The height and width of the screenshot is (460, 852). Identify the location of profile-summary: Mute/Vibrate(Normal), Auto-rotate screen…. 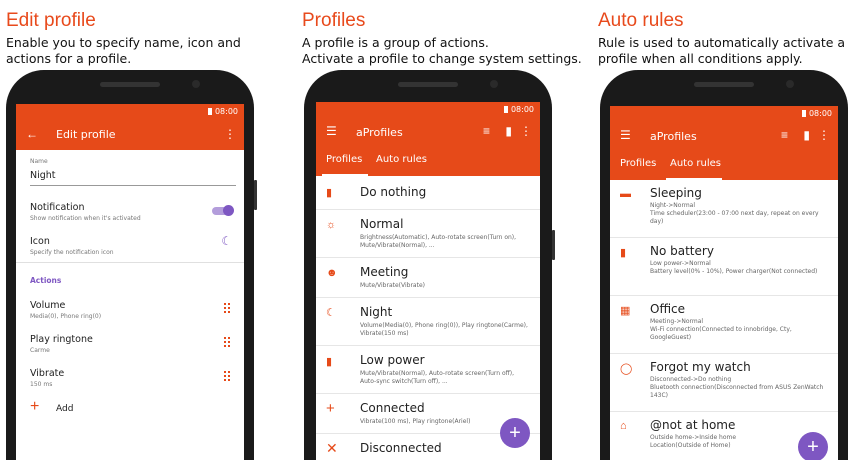
(437, 377).